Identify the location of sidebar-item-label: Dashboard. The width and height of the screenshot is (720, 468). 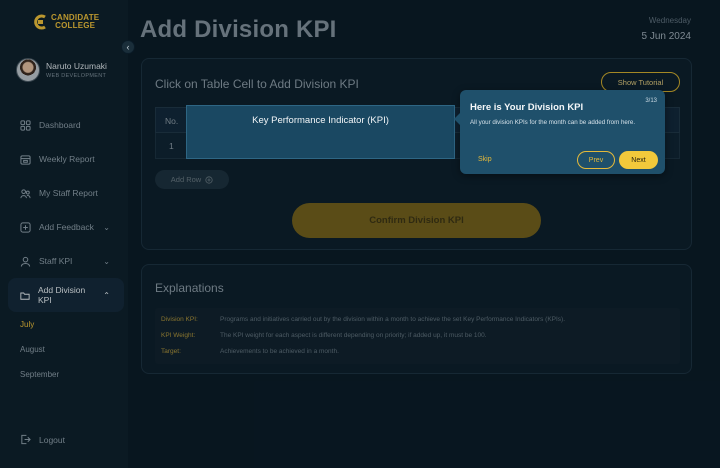
(60, 125).